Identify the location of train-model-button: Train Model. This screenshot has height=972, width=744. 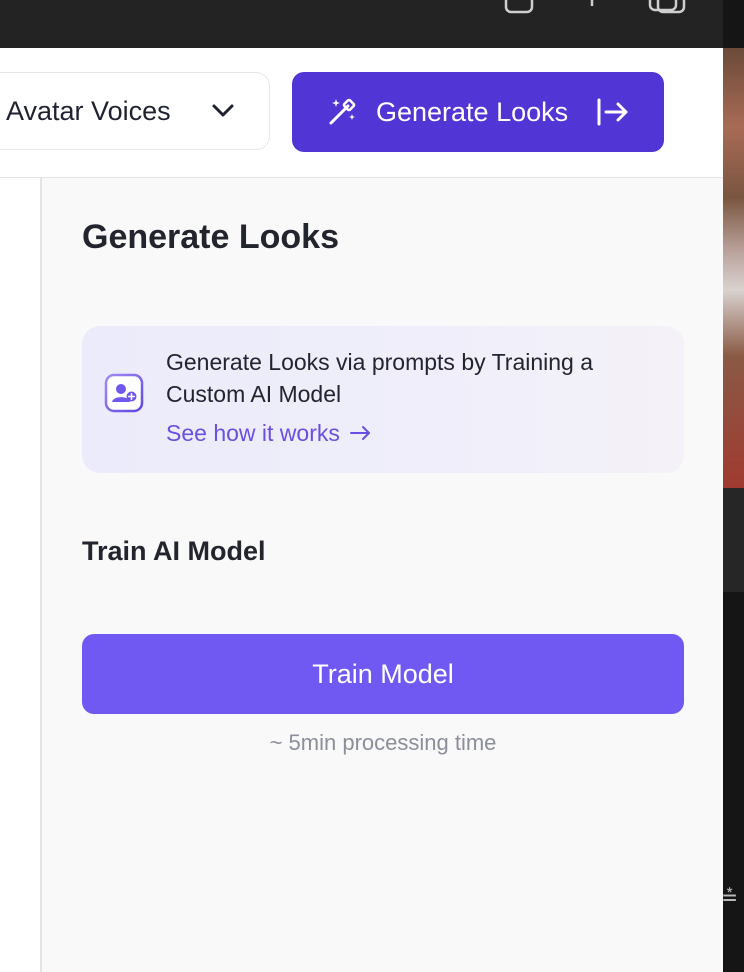
(383, 674).